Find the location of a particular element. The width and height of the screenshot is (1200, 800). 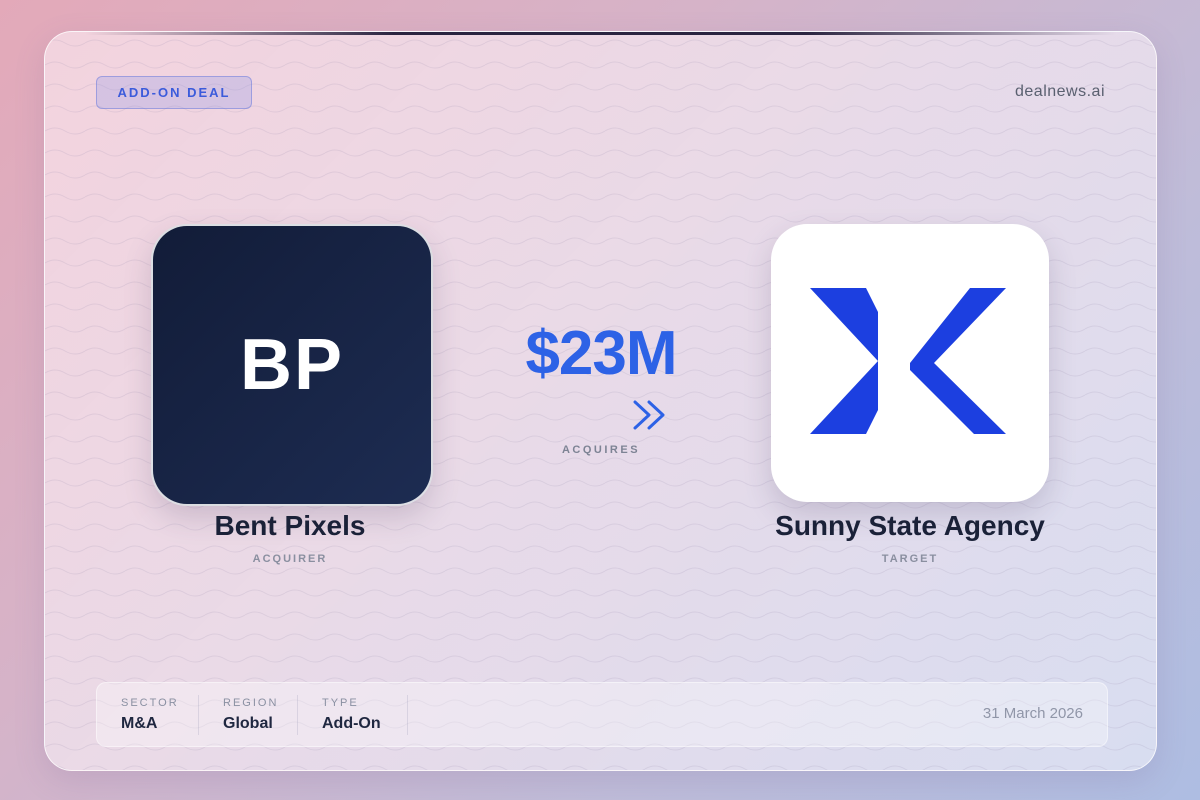

brand-label: dealnews.ai is located at coordinates (1060, 92).